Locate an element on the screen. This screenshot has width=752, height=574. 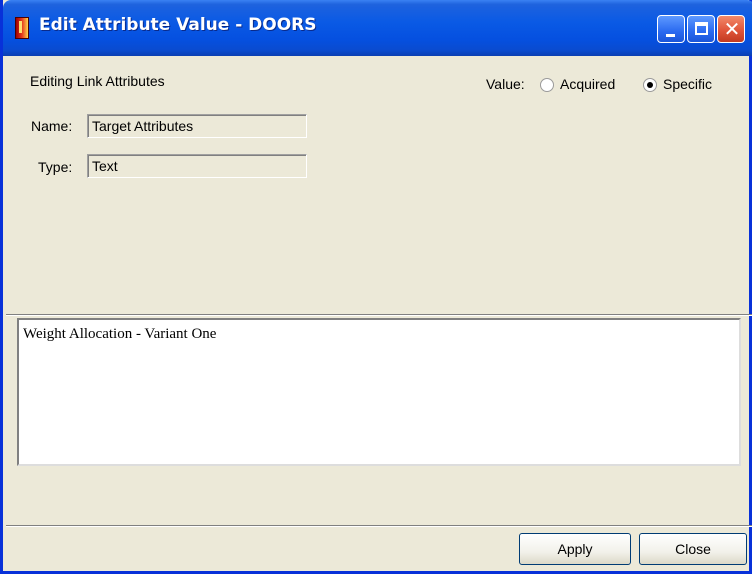
type-field: Text is located at coordinates (197, 166).